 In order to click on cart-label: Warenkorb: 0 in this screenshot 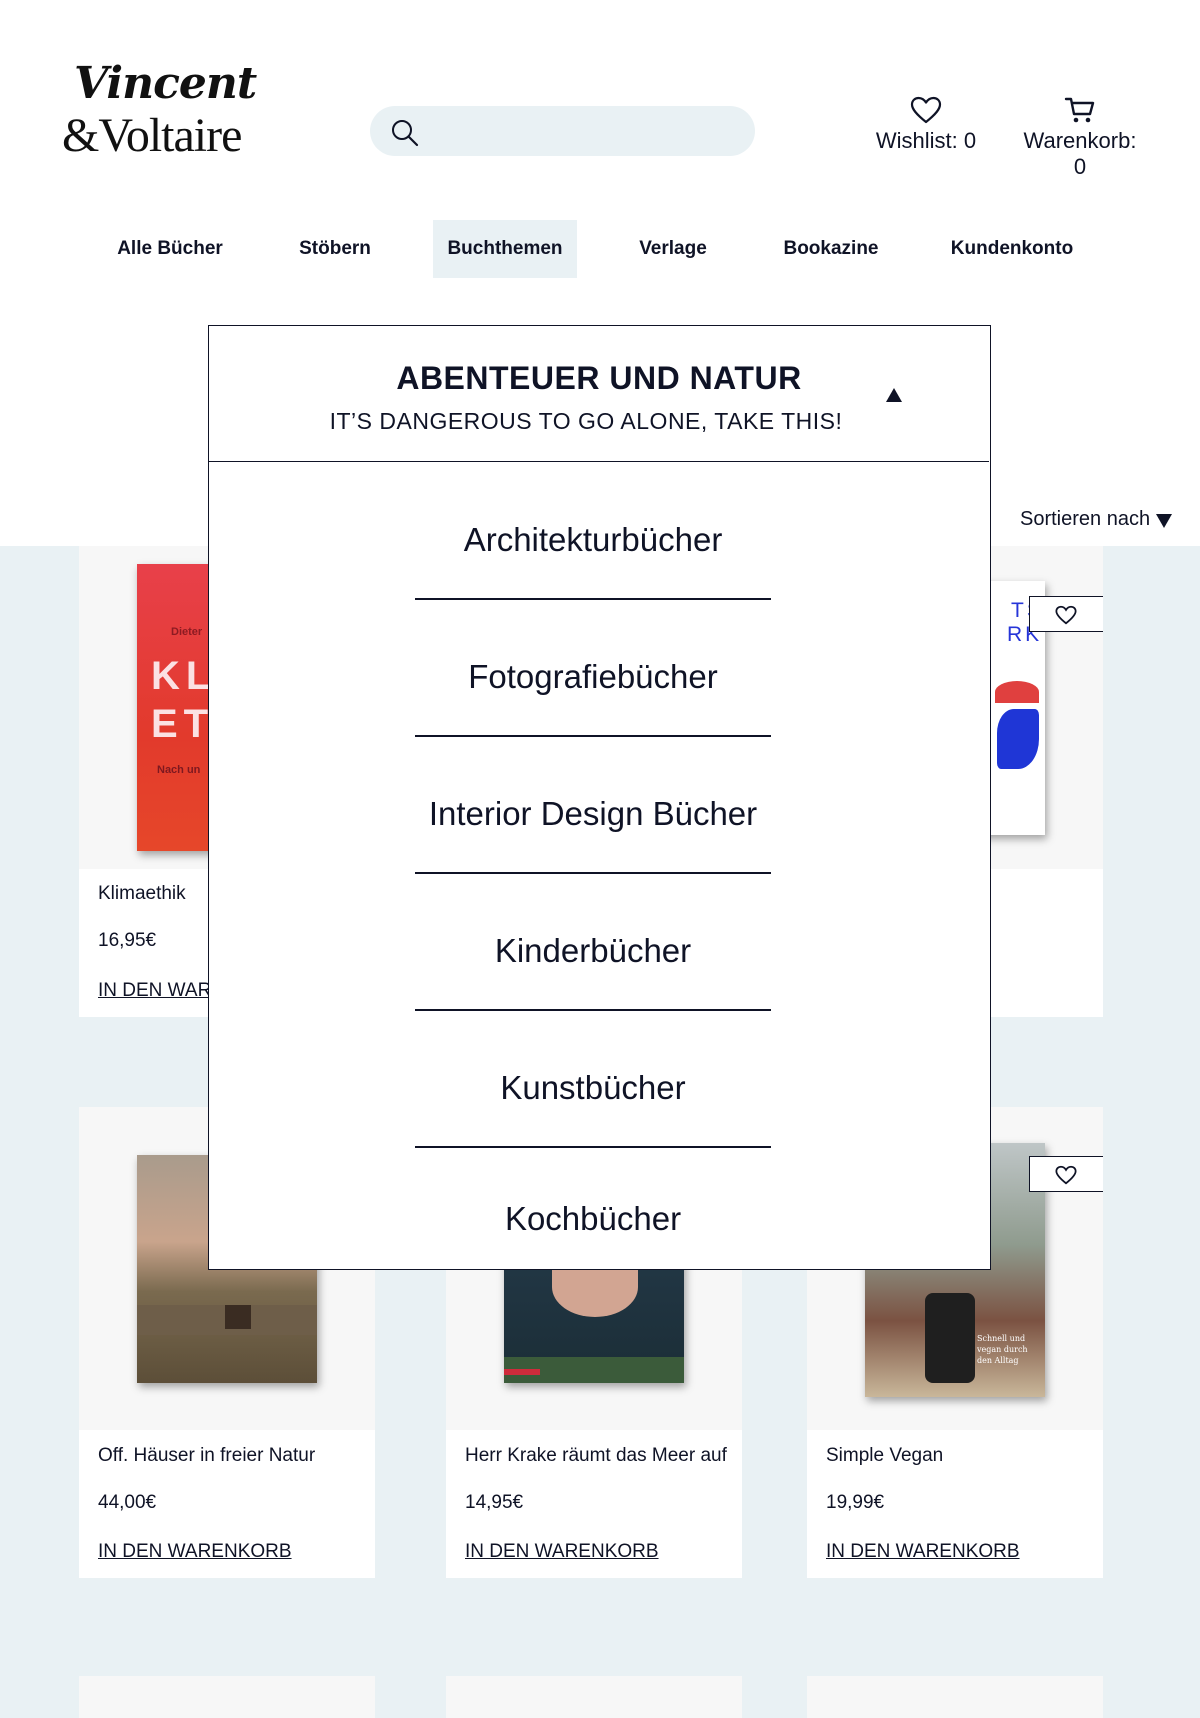, I will do `click(1080, 153)`.